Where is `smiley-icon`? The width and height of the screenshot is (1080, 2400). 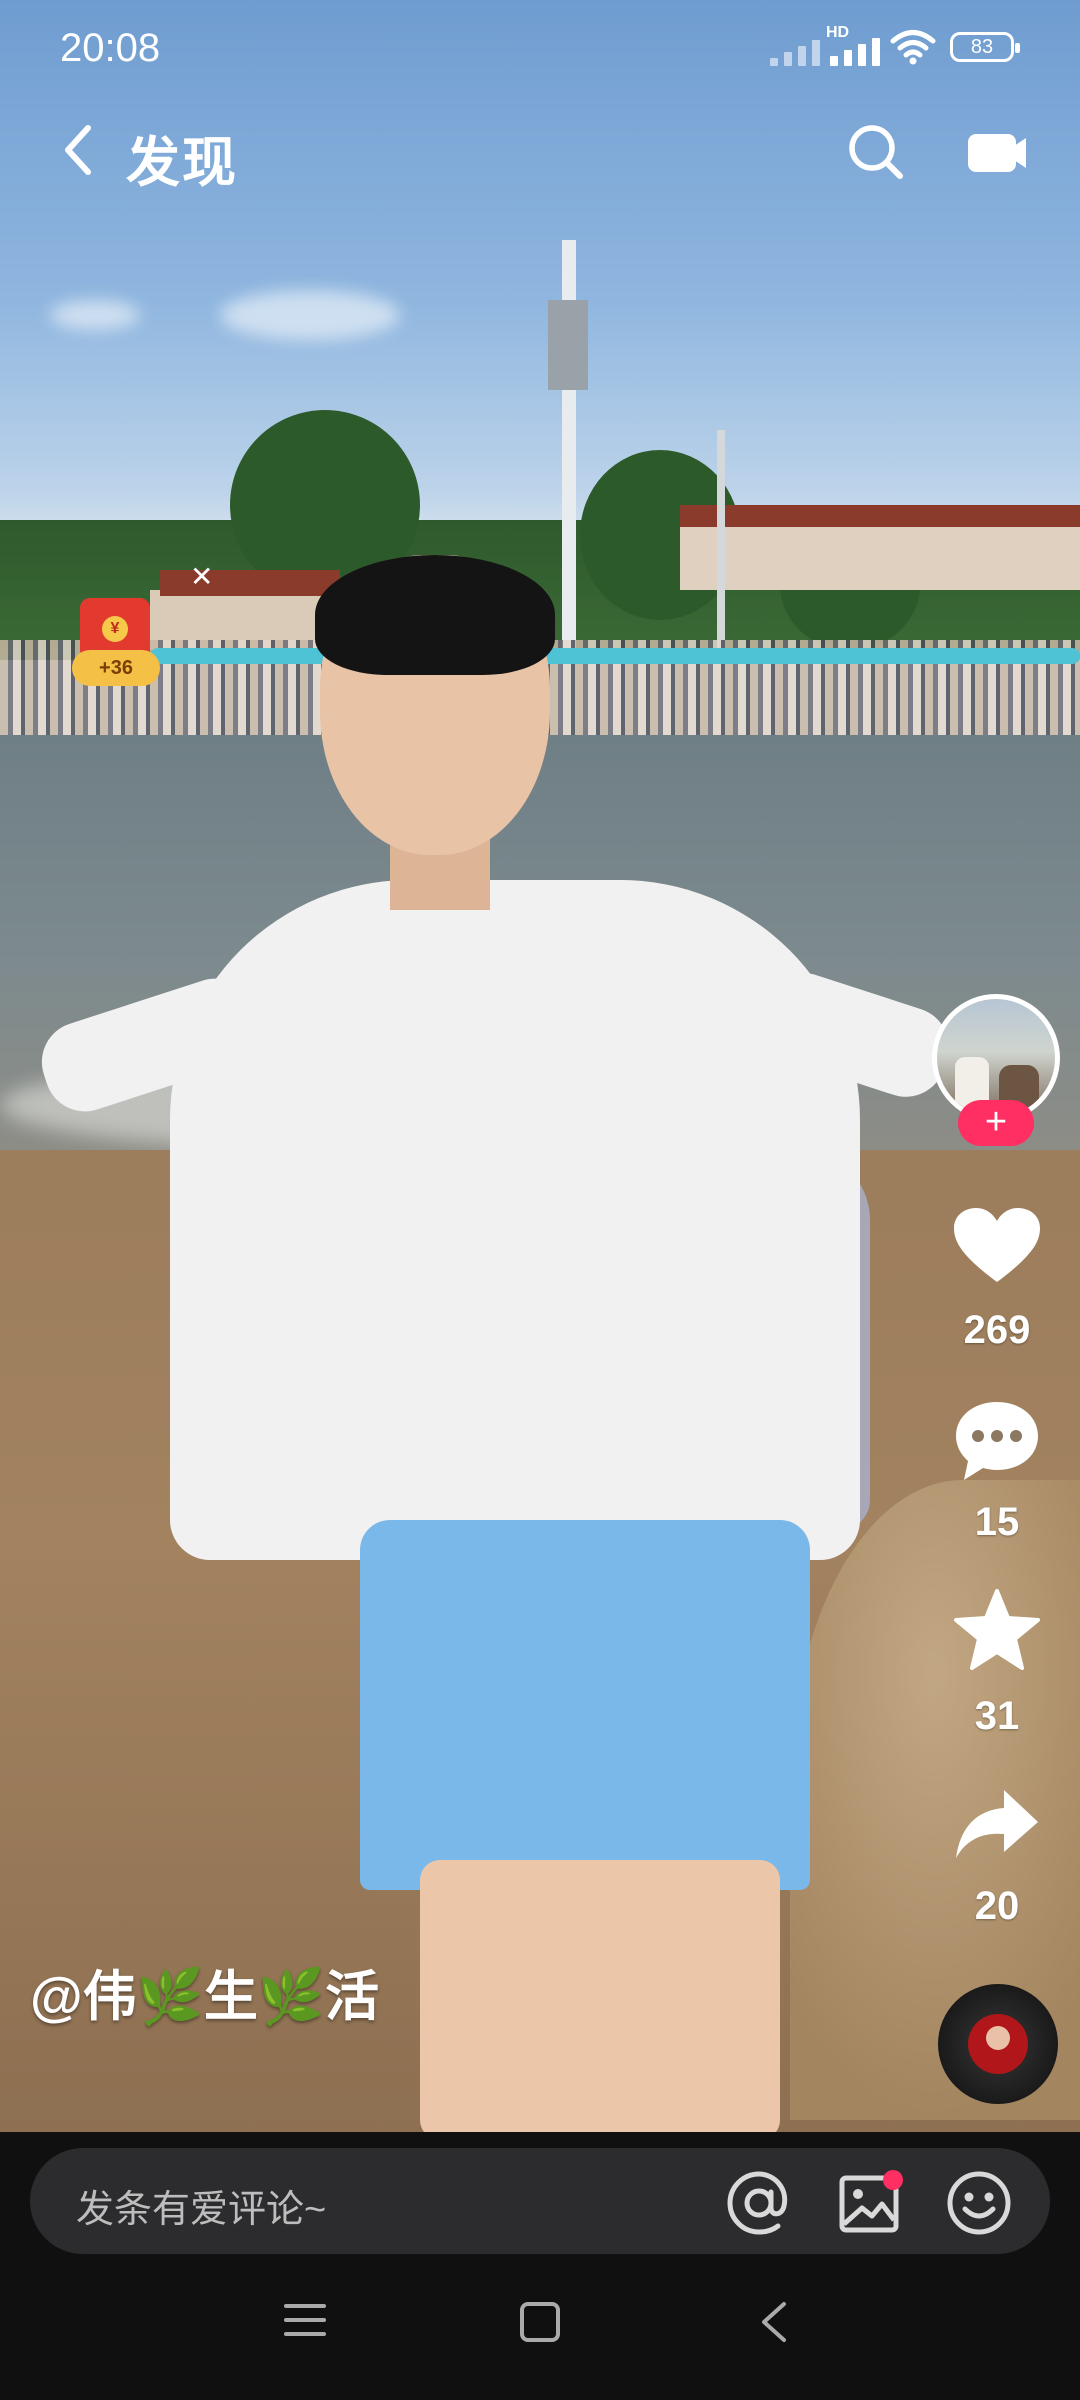
smiley-icon is located at coordinates (979, 2203).